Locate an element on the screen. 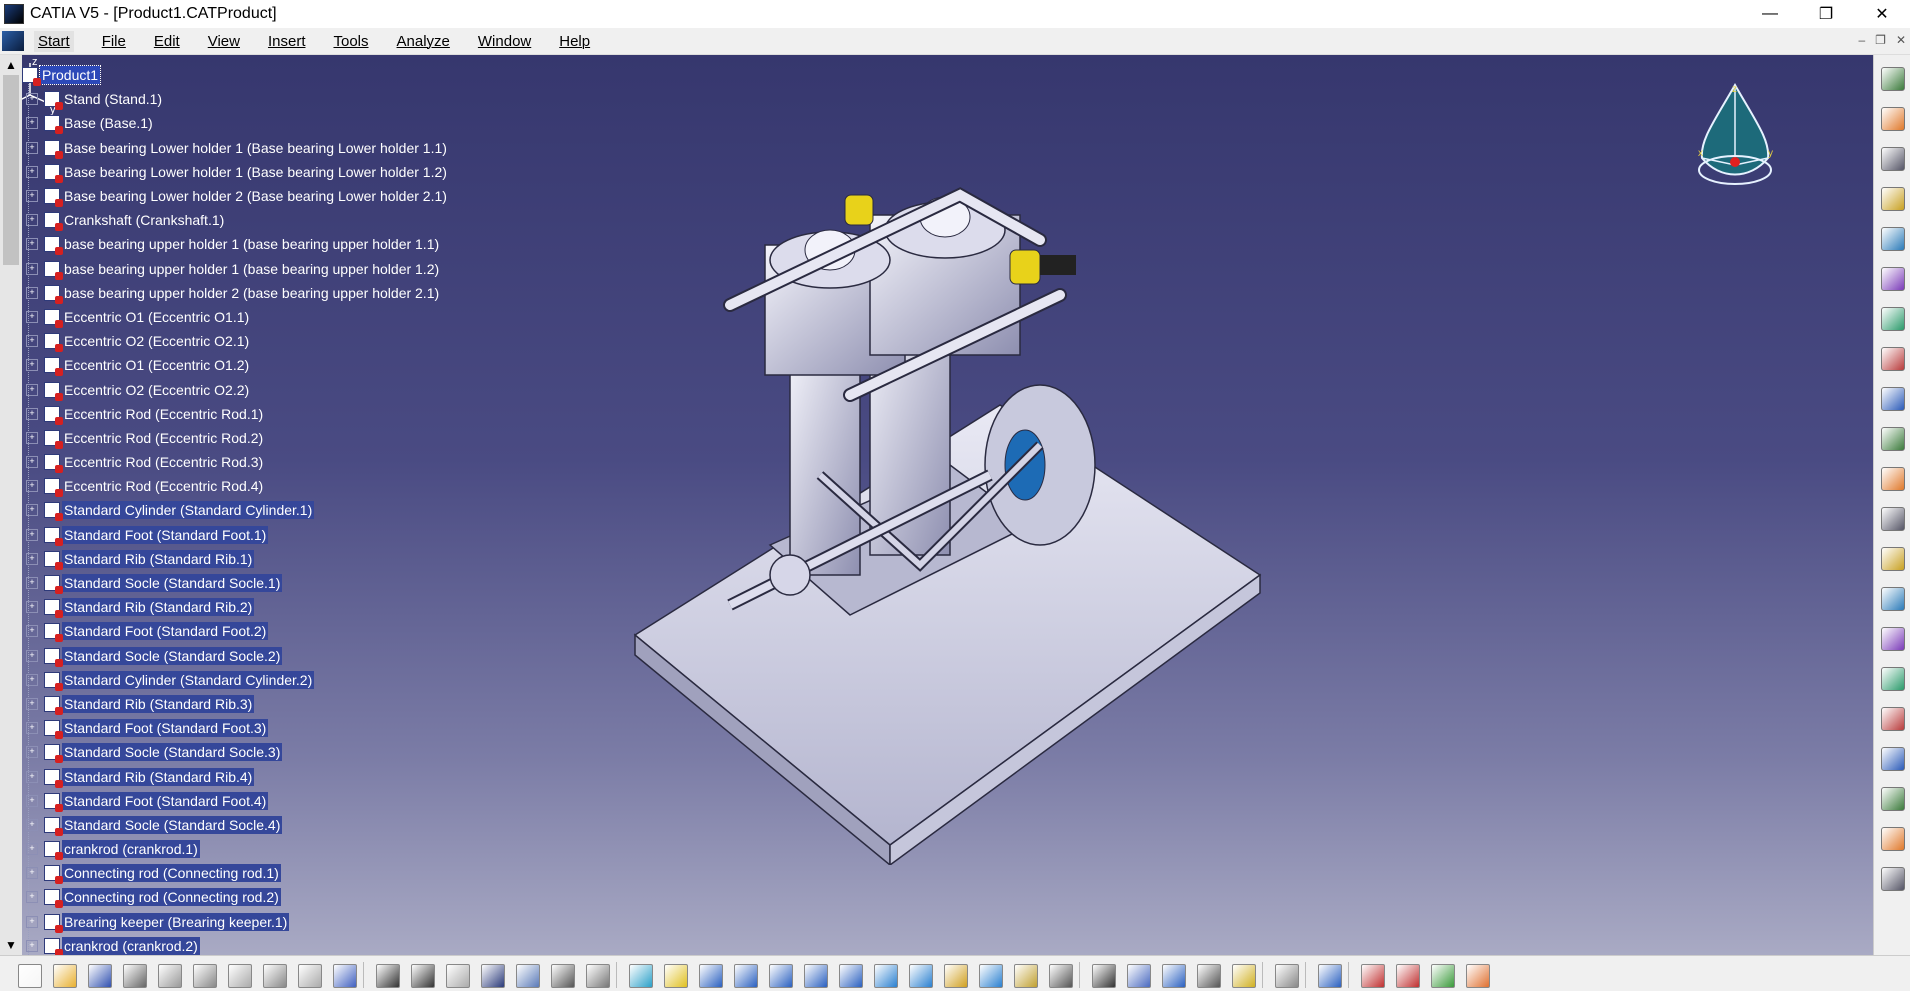 The width and height of the screenshot is (1910, 991). tree-node-label: Standard Rib (Standard Rib.1) is located at coordinates (158, 558).